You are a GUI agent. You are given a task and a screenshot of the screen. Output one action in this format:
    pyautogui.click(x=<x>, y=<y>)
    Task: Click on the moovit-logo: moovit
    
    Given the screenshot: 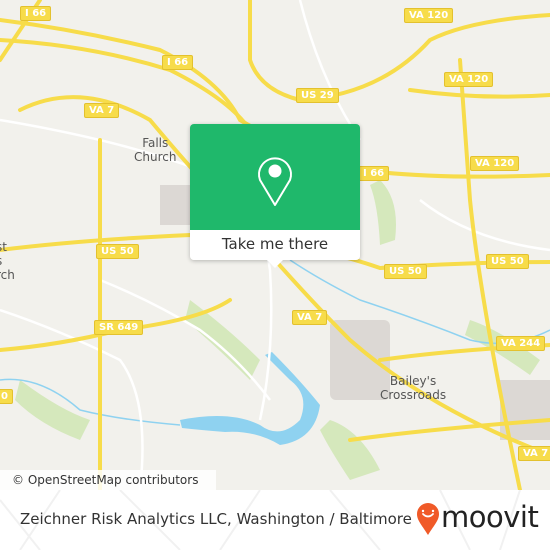 What is the action you would take?
    pyautogui.click(x=477, y=518)
    